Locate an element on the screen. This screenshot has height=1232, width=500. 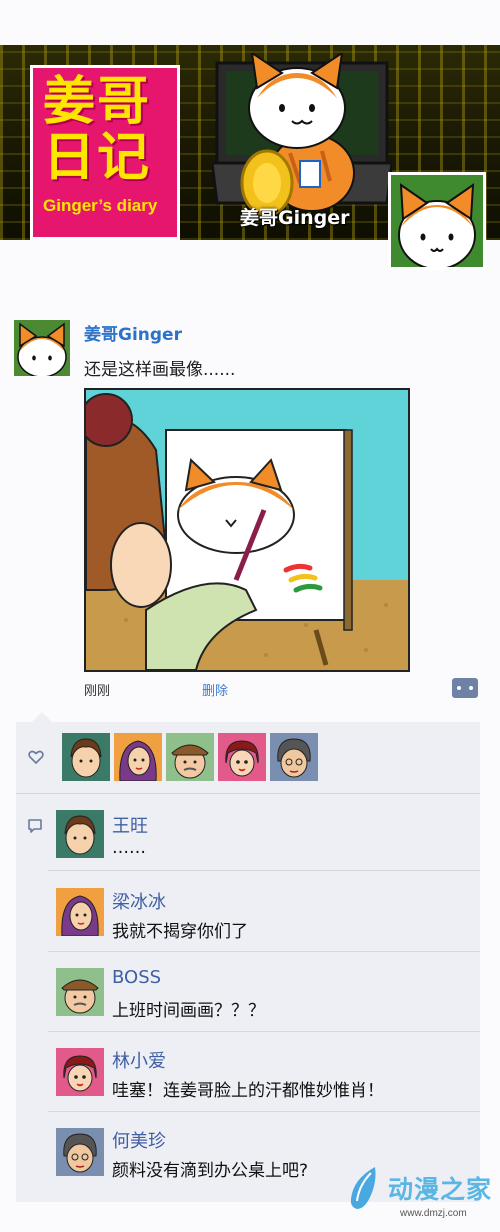
cat-laptop-illustration is located at coordinates (302, 135).